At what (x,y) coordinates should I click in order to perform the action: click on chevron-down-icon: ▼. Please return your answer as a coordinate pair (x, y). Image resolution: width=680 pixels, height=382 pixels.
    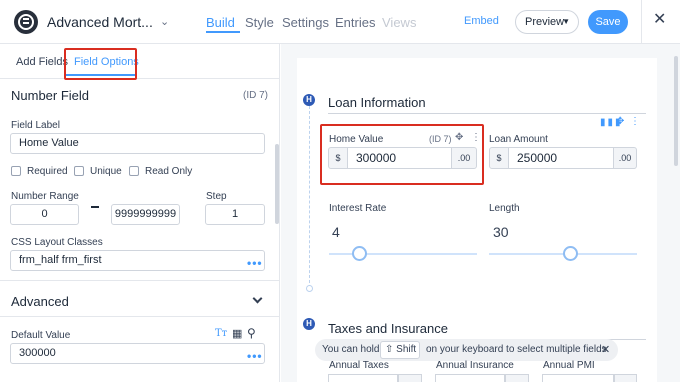
    Looking at the image, I should click on (566, 21).